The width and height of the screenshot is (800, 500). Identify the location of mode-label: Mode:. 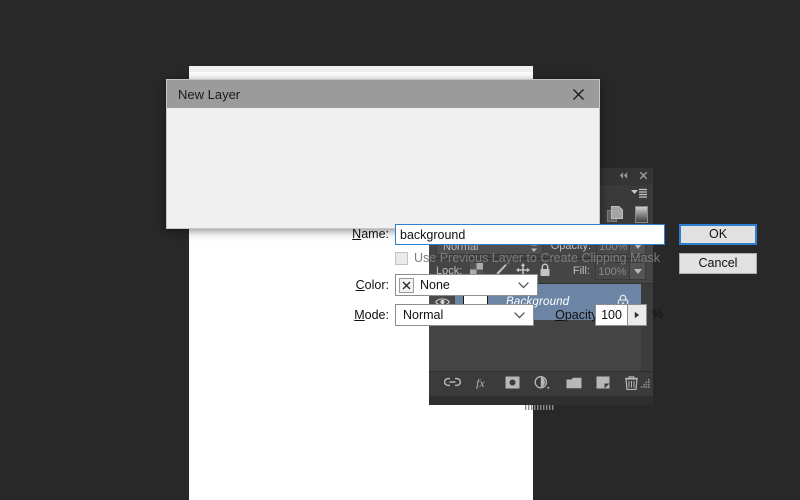
(371, 315).